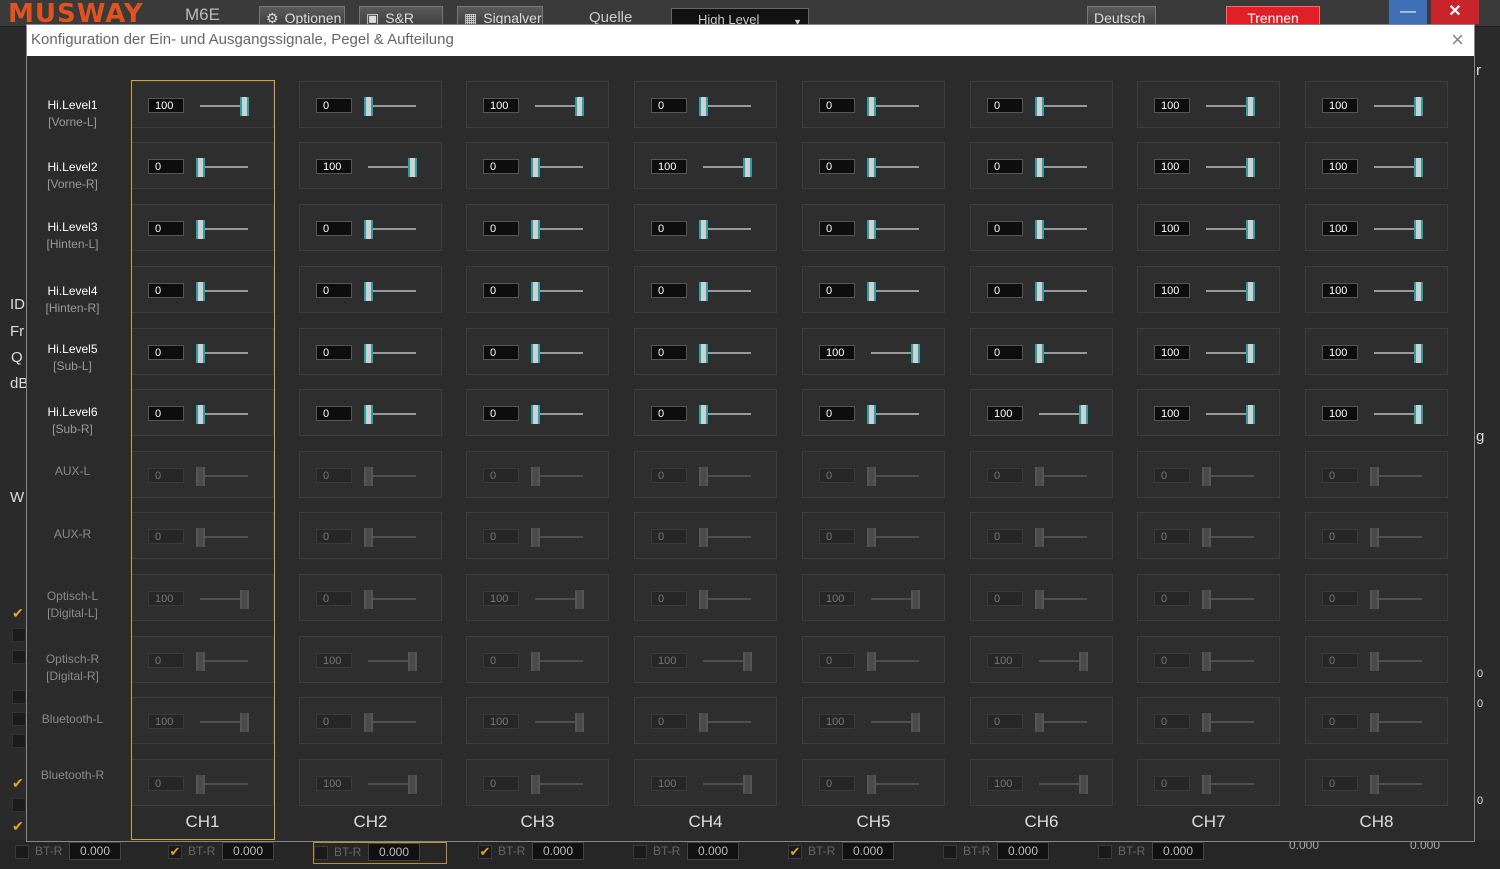 The width and height of the screenshot is (1500, 869). Describe the element at coordinates (873, 822) in the screenshot. I see `channel-label-ch5: CH5` at that location.